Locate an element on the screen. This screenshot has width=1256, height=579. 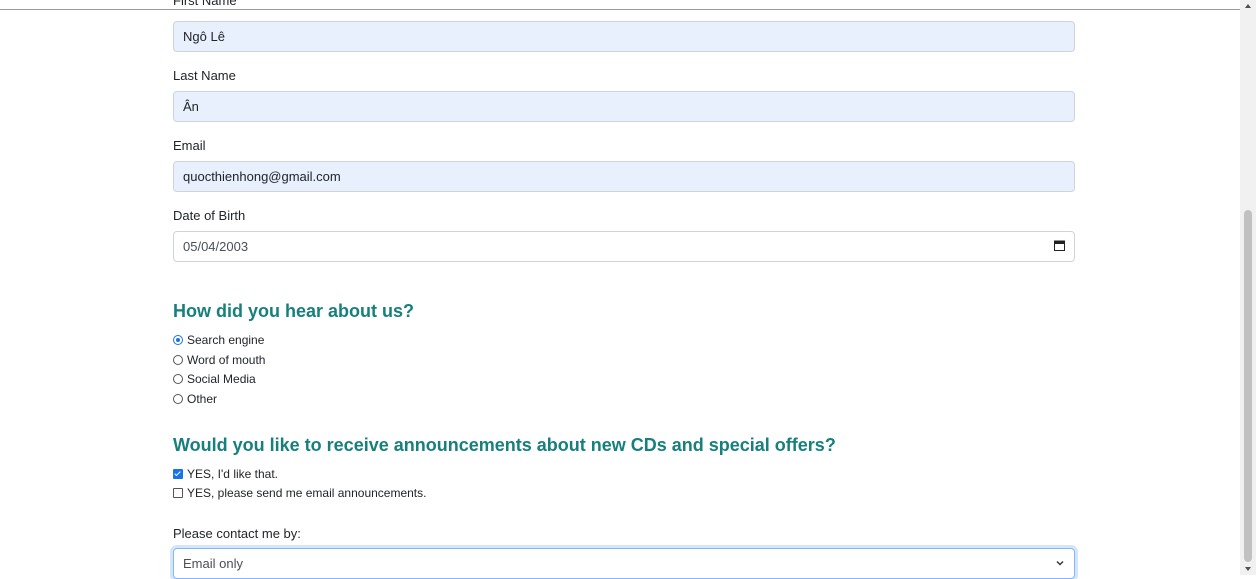
first-name-field: Ngô Lê is located at coordinates (624, 36).